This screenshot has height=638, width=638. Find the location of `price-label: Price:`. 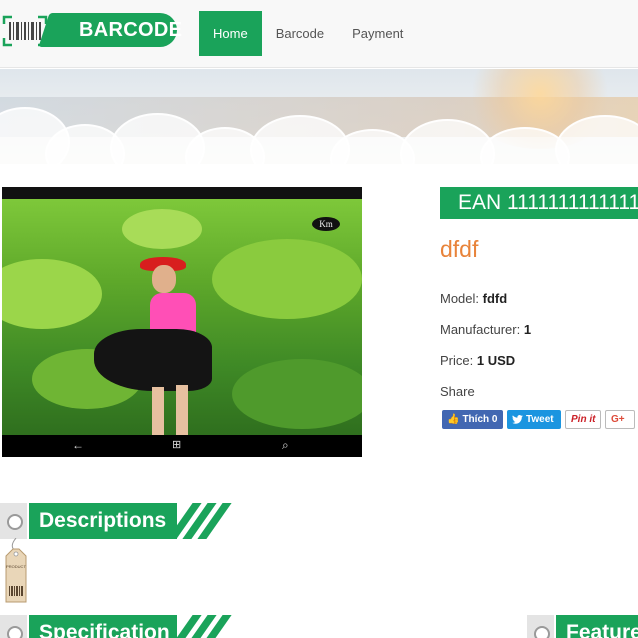

price-label: Price: is located at coordinates (457, 360).